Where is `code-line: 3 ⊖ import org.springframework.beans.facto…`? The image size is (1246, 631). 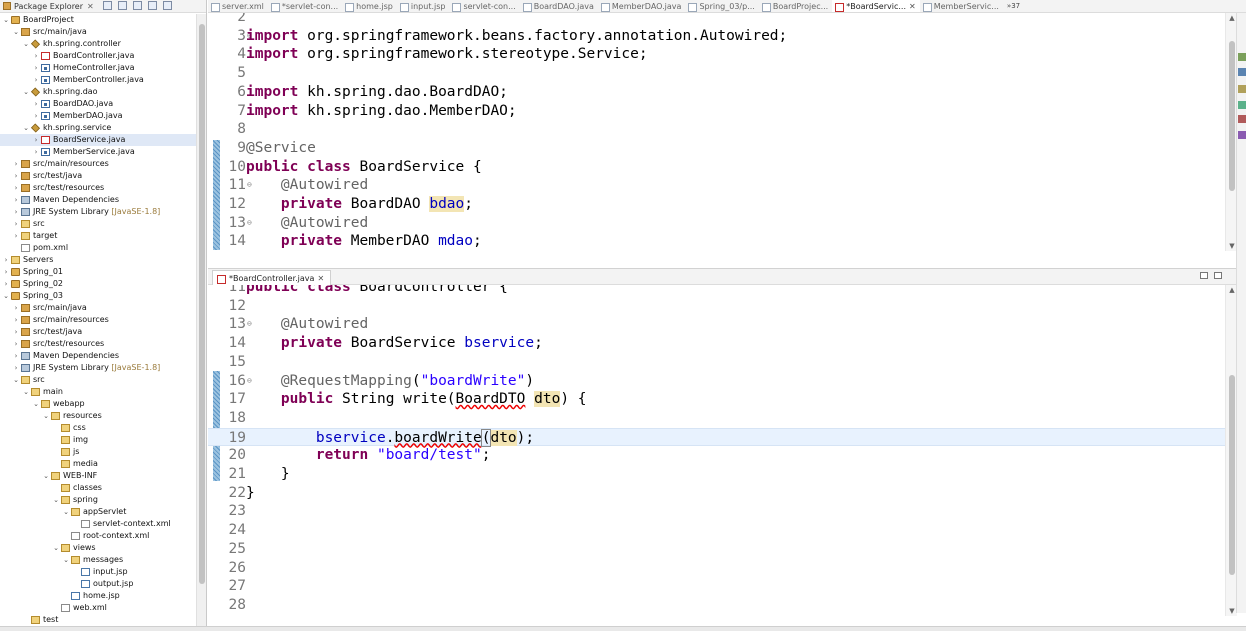 code-line: 3 ⊖ import org.springframework.beans.facto… is located at coordinates (716, 36).